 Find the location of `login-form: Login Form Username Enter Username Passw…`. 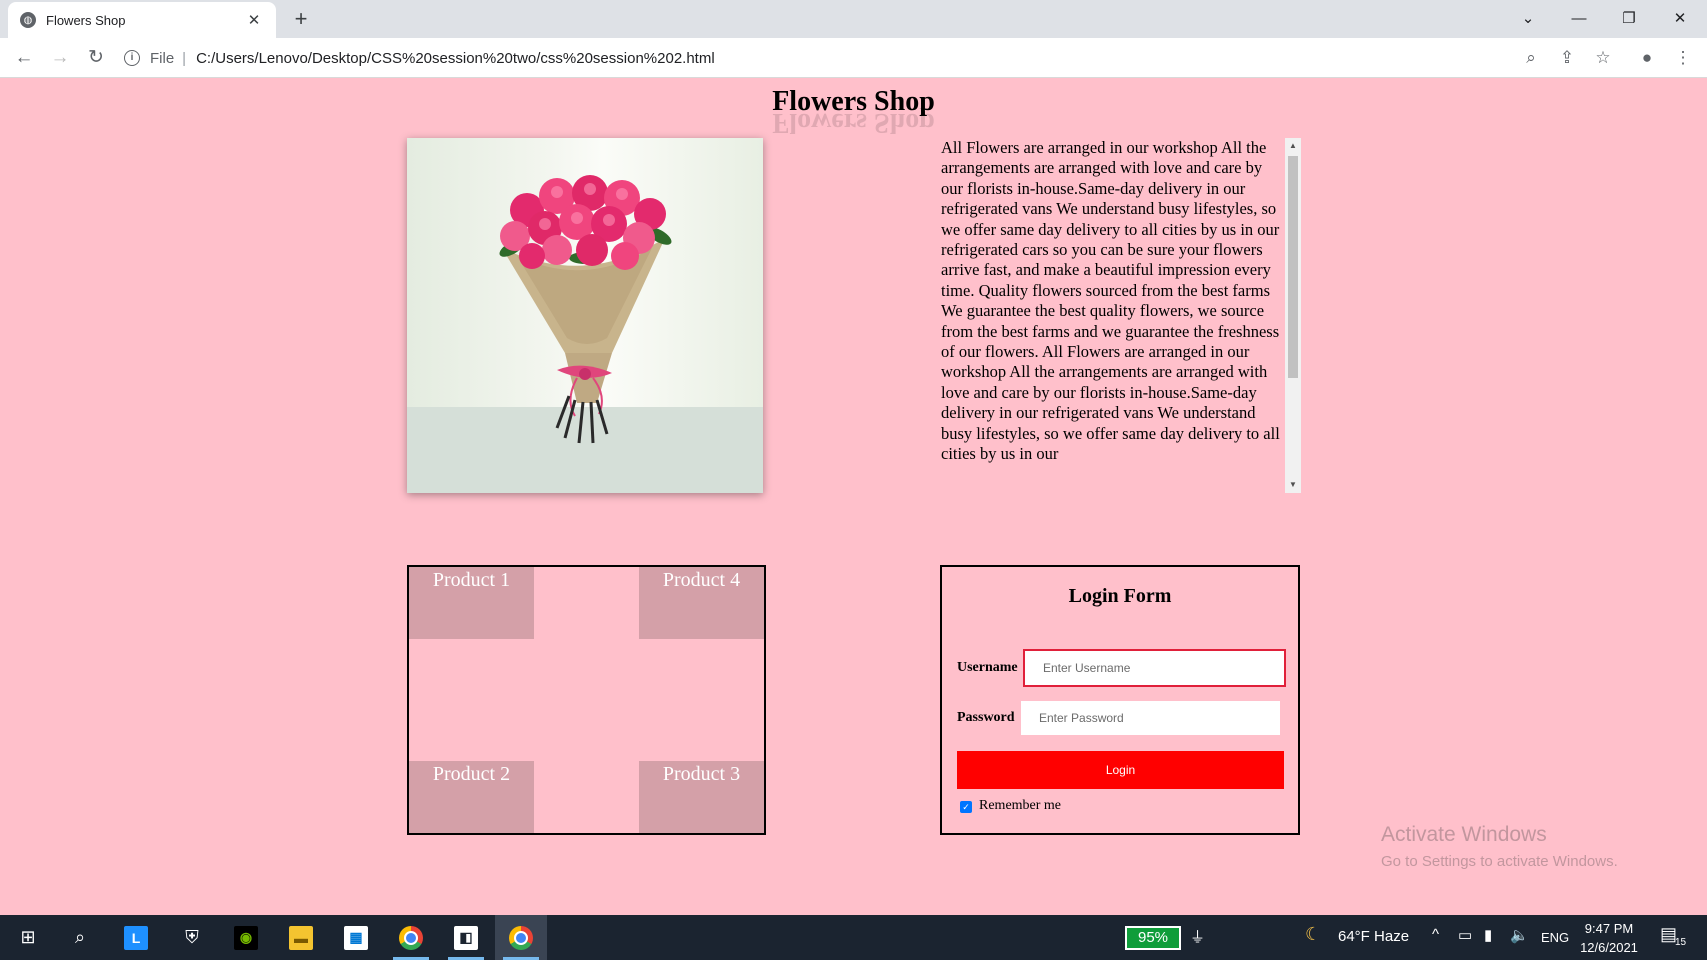

login-form: Login Form Username Enter Username Passw… is located at coordinates (1120, 700).